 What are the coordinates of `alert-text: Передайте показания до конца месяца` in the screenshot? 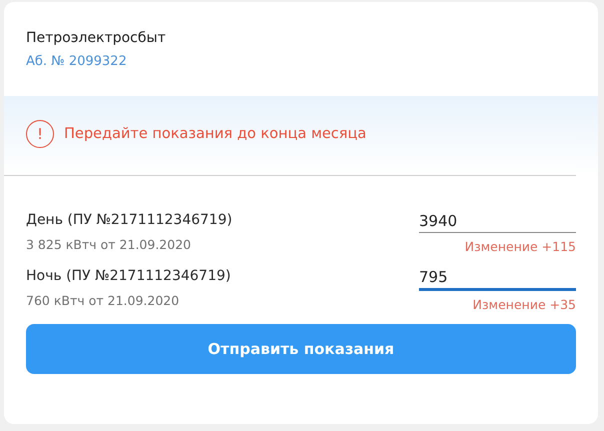 It's located at (215, 134).